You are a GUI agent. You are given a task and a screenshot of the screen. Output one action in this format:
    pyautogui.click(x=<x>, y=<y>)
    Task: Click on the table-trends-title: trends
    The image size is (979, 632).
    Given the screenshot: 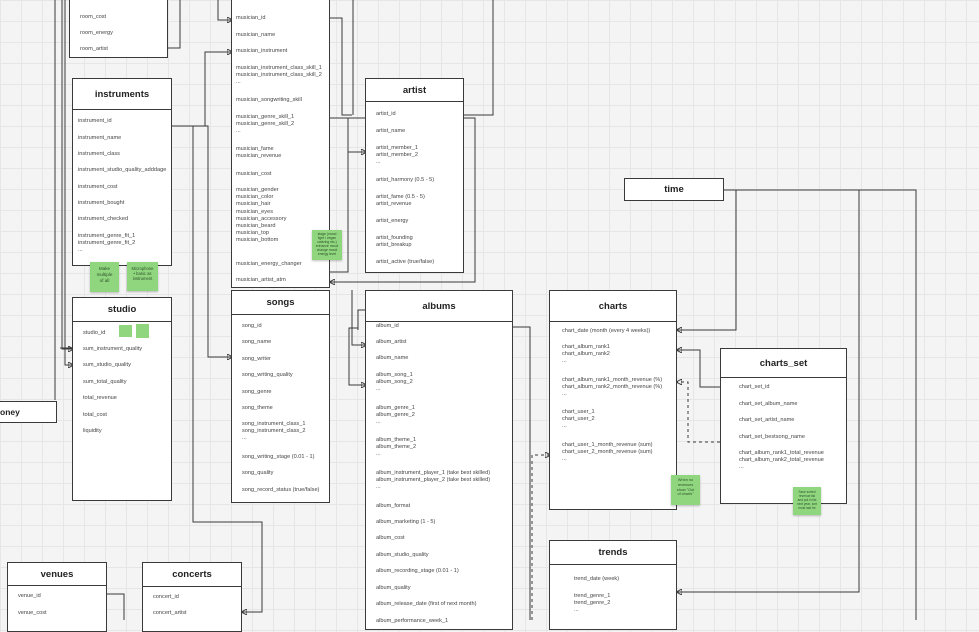 What is the action you would take?
    pyautogui.click(x=613, y=553)
    